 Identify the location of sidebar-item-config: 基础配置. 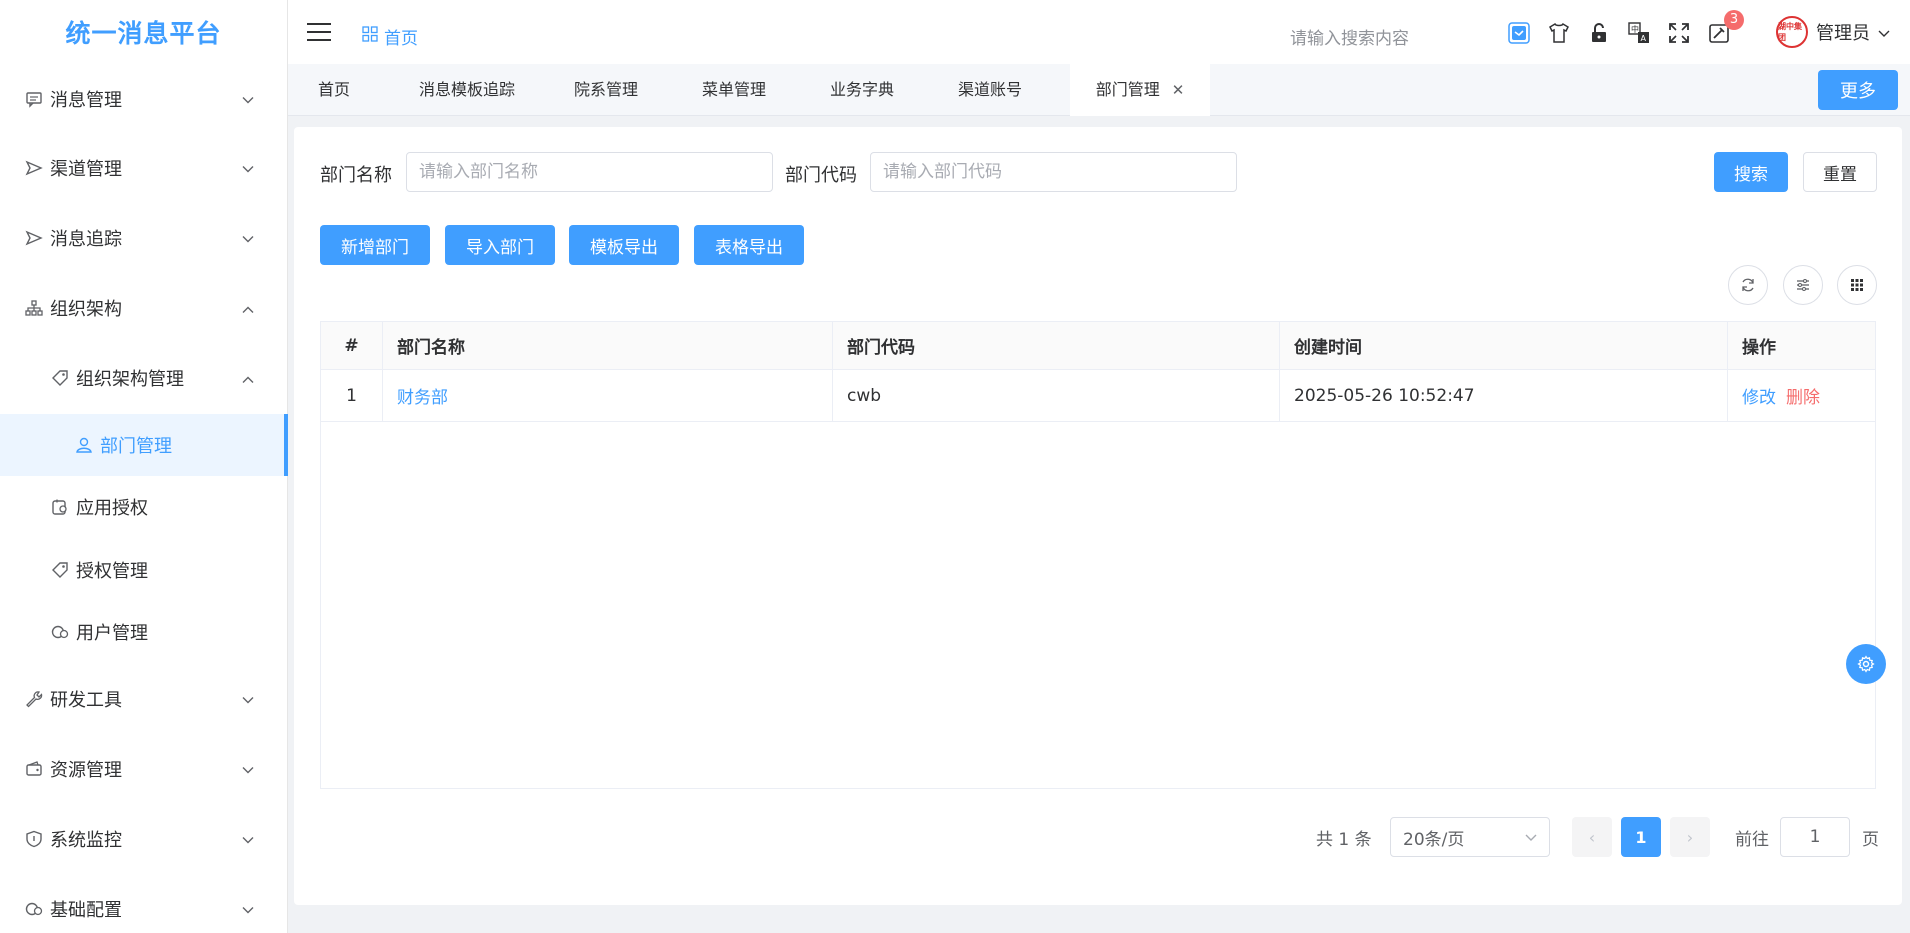
(144, 905).